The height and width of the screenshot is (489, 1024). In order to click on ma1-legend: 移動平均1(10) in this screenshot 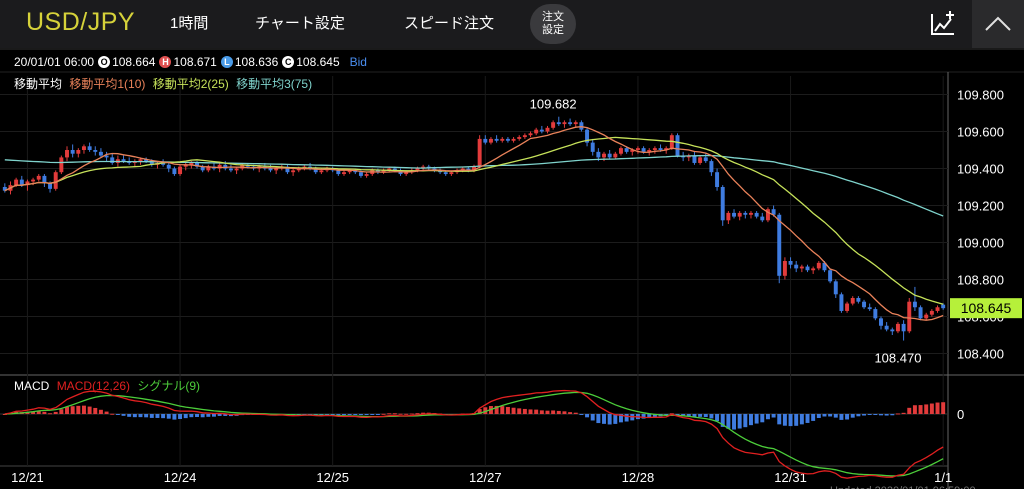, I will do `click(107, 84)`.